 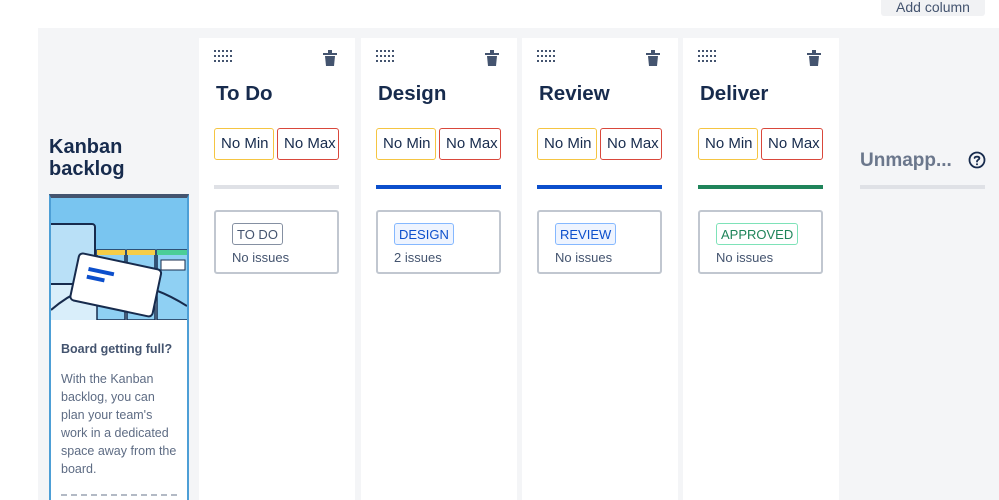 What do you see at coordinates (586, 234) in the screenshot?
I see `status-lozenge: REVIEW` at bounding box center [586, 234].